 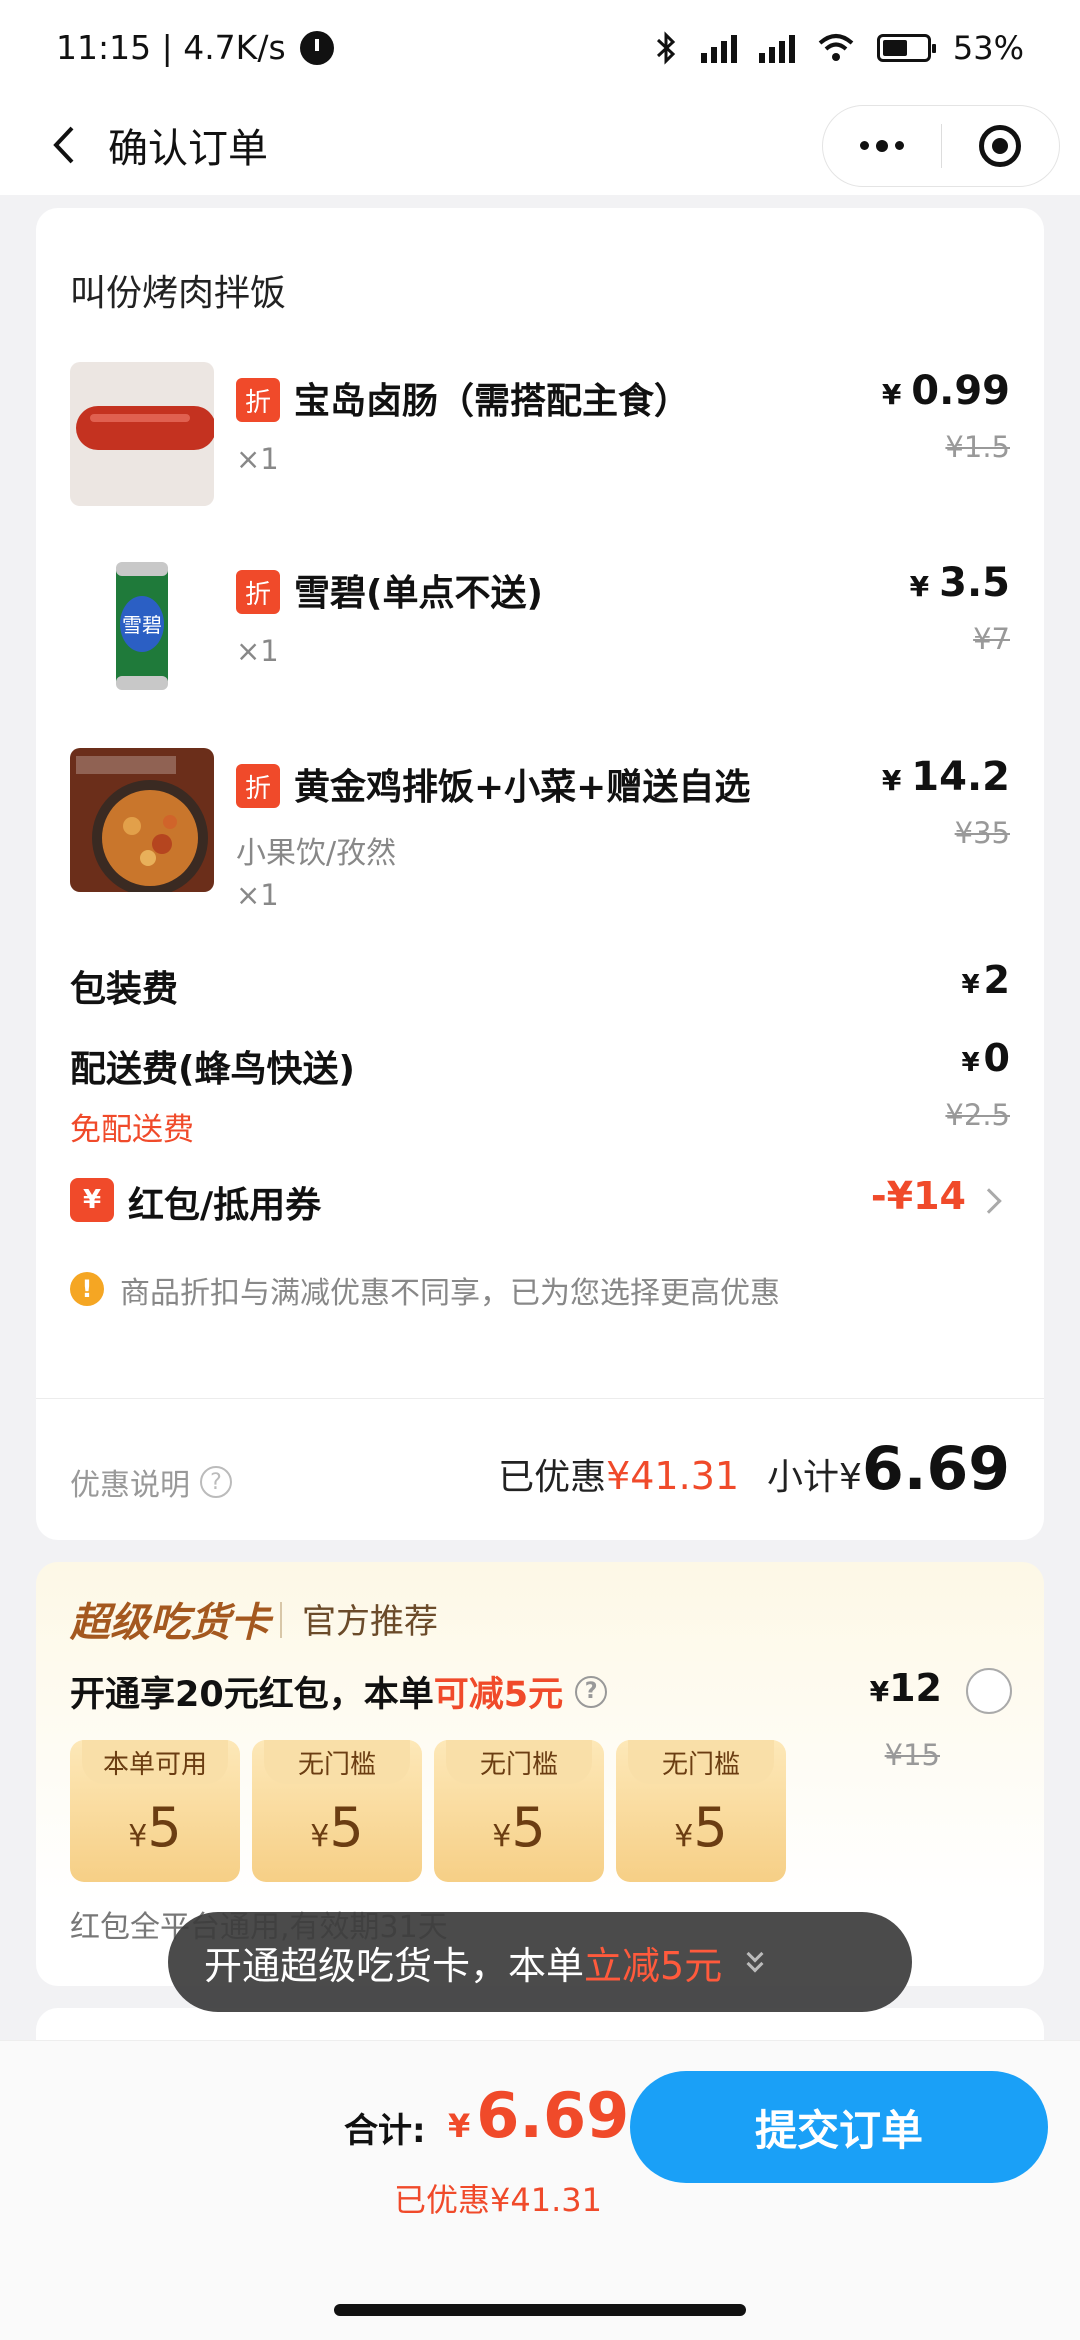 What do you see at coordinates (960, 391) in the screenshot?
I see `item-price-value: 0.99` at bounding box center [960, 391].